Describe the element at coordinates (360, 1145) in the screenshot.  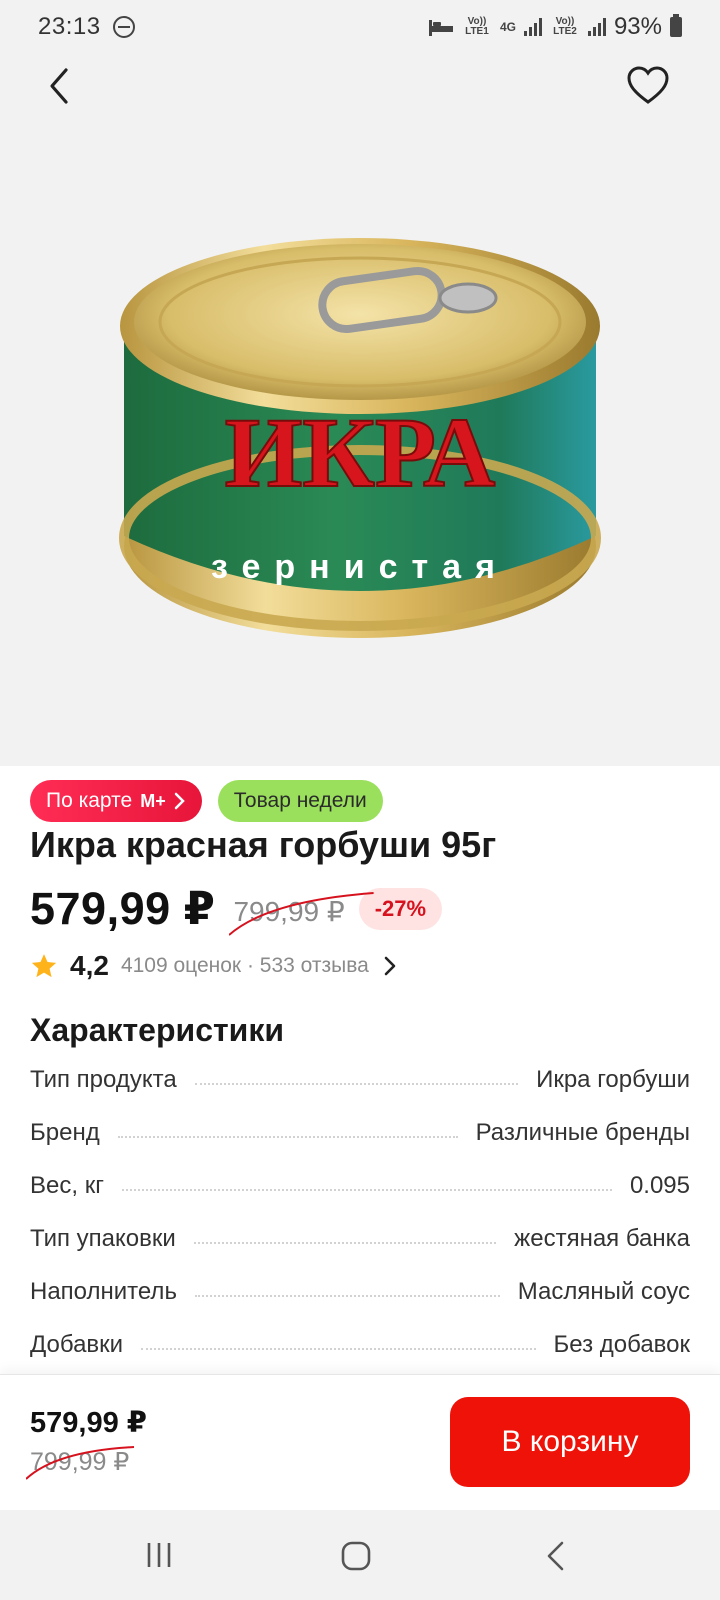
I see `spec-row: Бренд Различные бренды` at that location.